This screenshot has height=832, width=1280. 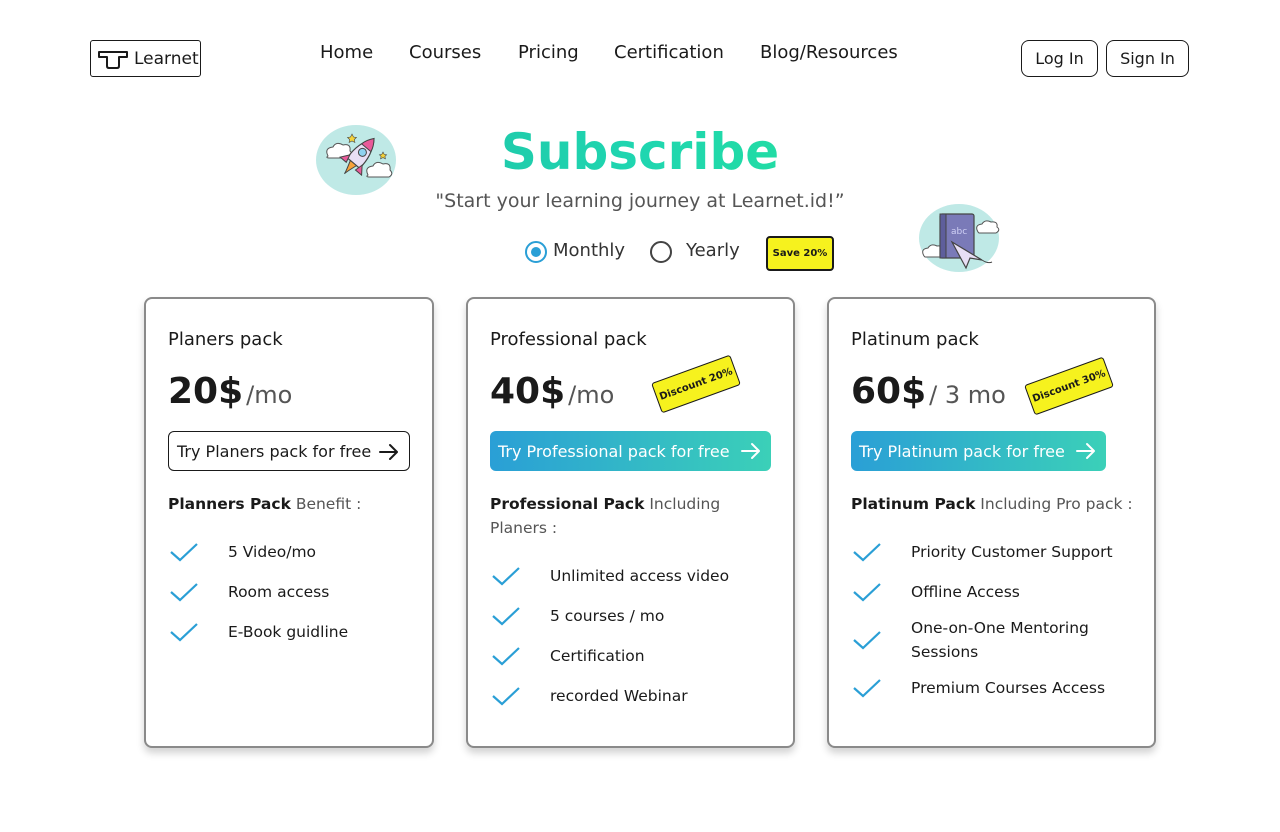 What do you see at coordinates (713, 250) in the screenshot?
I see `yearly-label: Yearly` at bounding box center [713, 250].